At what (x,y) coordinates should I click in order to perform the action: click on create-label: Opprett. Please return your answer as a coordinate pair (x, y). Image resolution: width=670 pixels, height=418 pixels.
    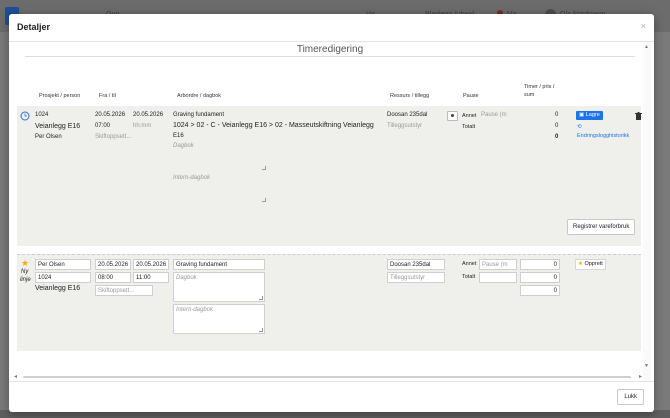
    Looking at the image, I should click on (593, 264).